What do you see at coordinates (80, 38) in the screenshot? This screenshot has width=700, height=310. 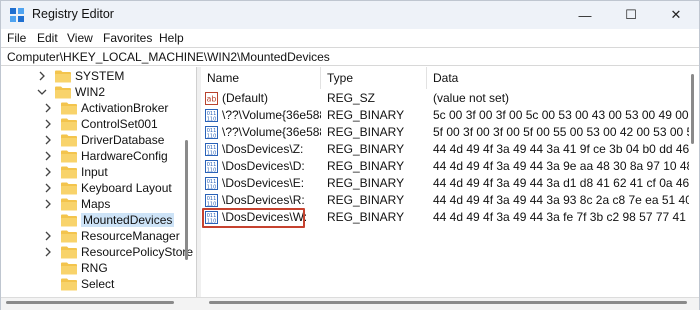 I see `menu-view: View` at bounding box center [80, 38].